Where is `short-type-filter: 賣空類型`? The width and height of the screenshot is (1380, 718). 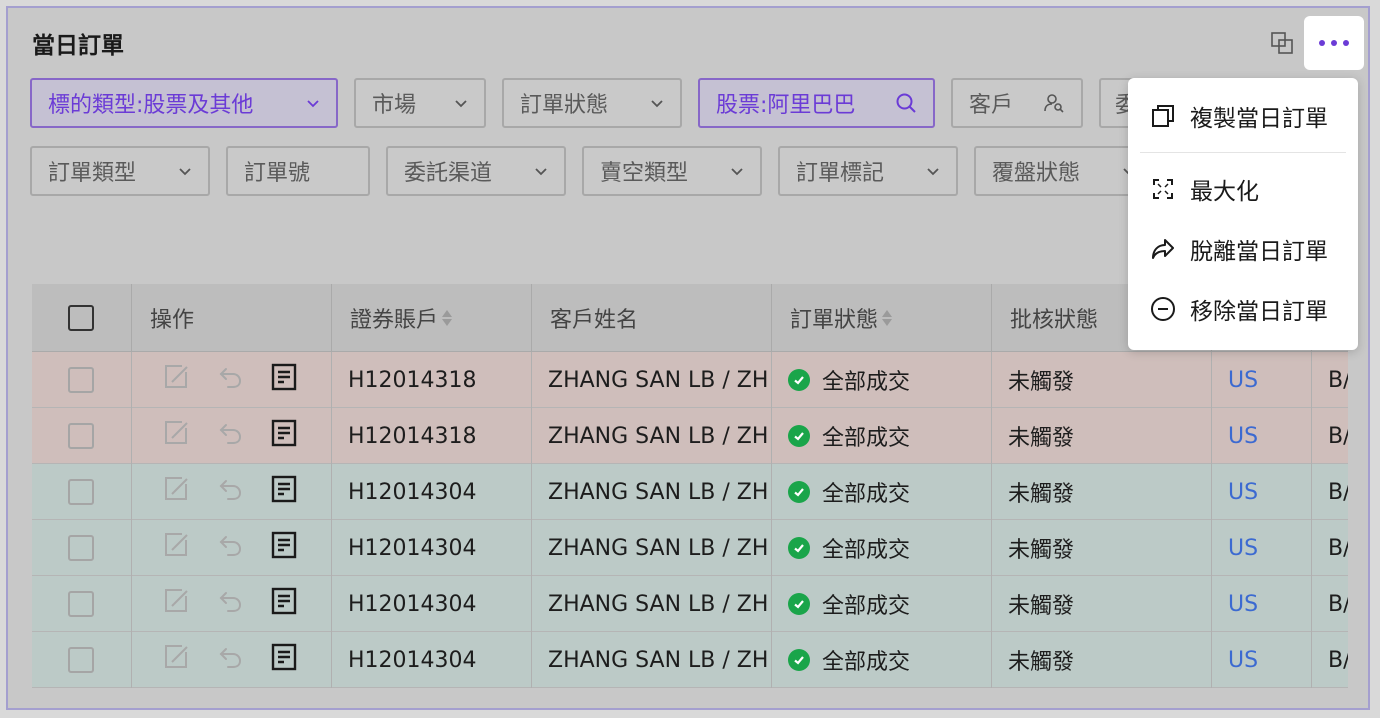 short-type-filter: 賣空類型 is located at coordinates (672, 171).